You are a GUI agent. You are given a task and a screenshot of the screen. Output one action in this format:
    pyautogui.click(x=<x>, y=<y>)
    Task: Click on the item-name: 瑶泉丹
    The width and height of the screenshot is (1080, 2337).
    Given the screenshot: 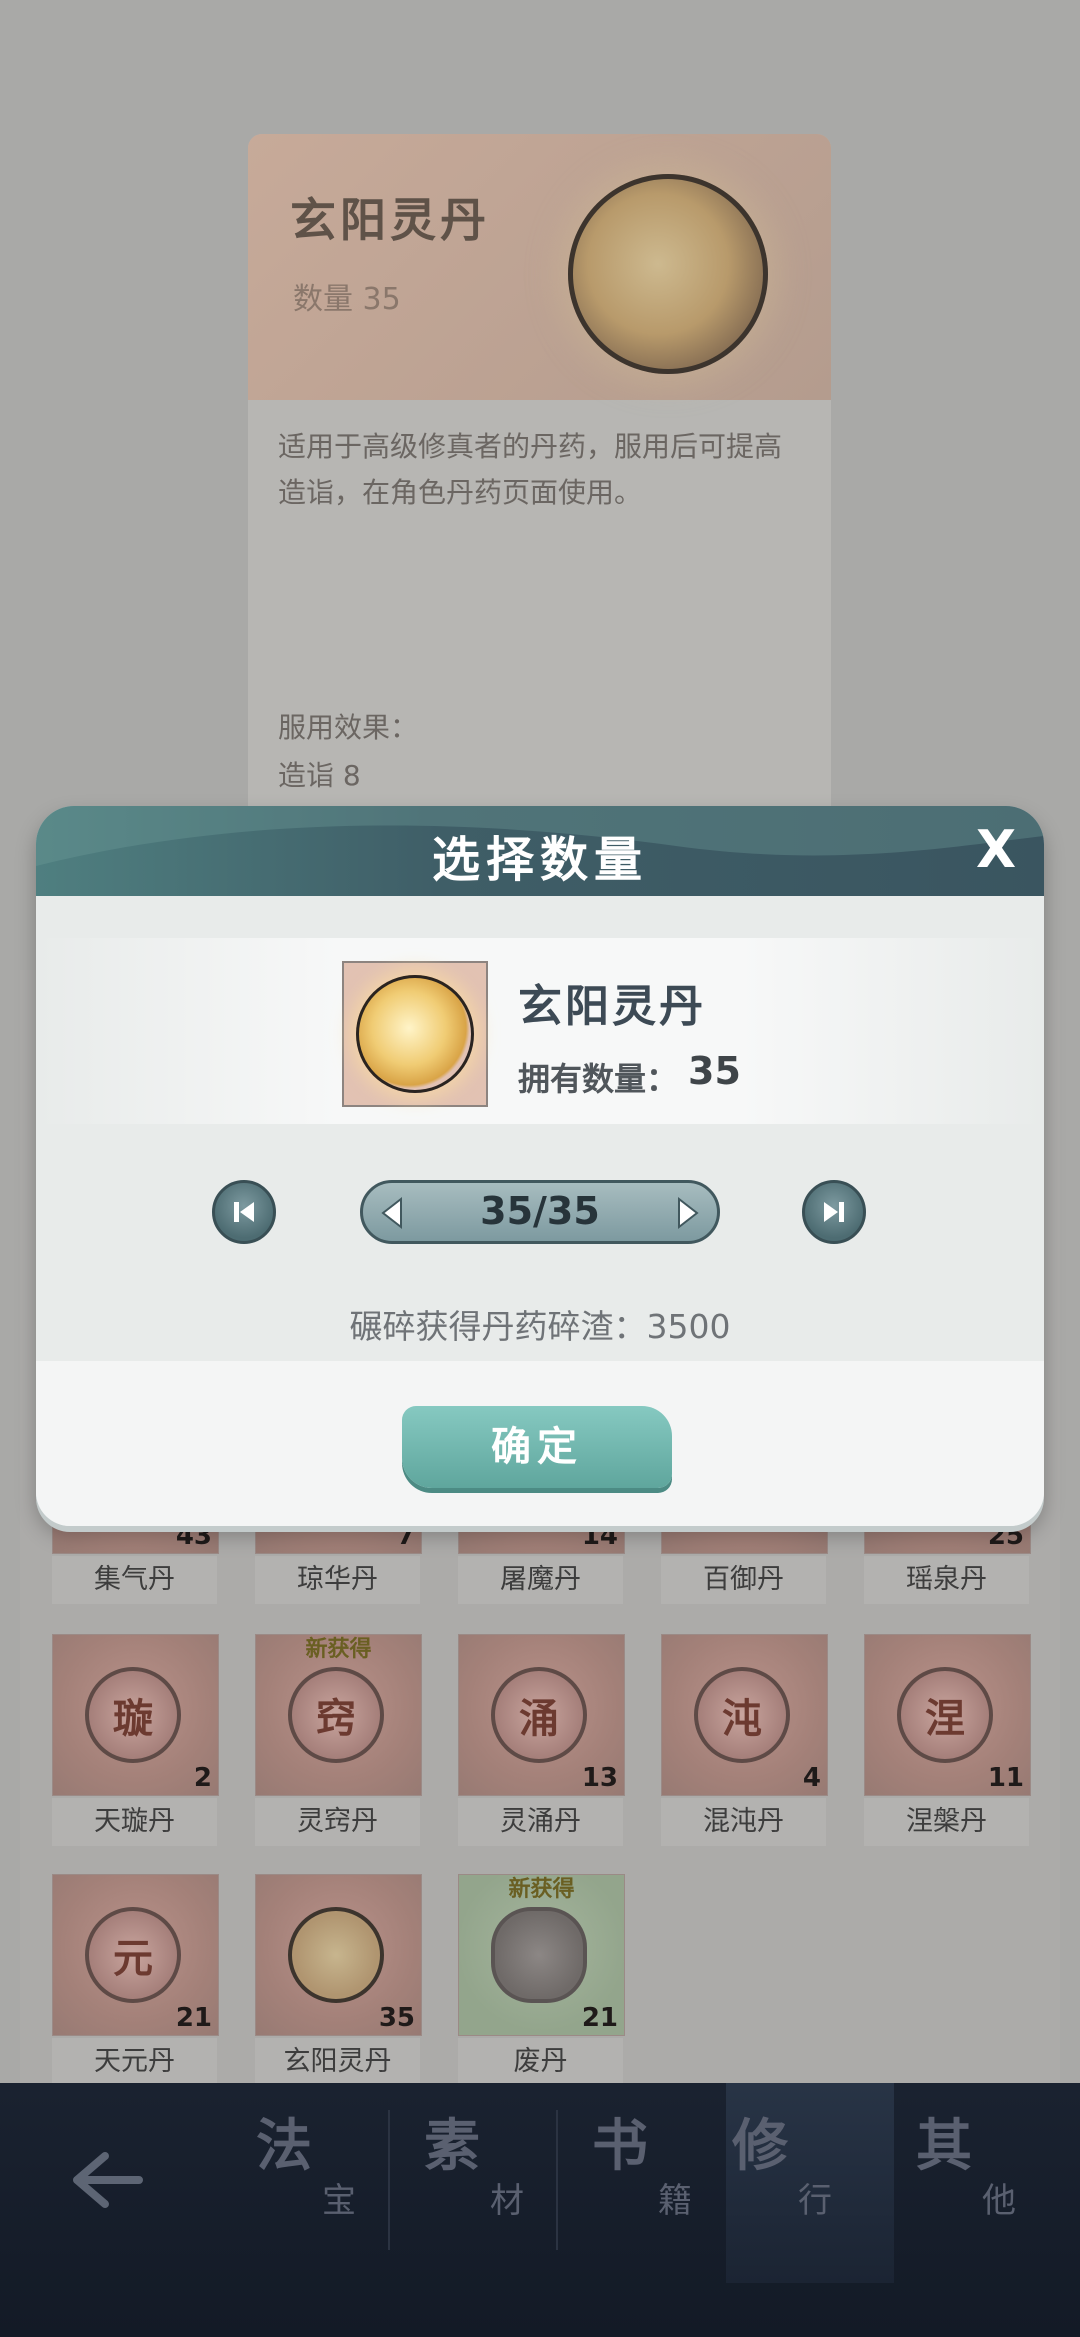 What is the action you would take?
    pyautogui.click(x=946, y=1580)
    